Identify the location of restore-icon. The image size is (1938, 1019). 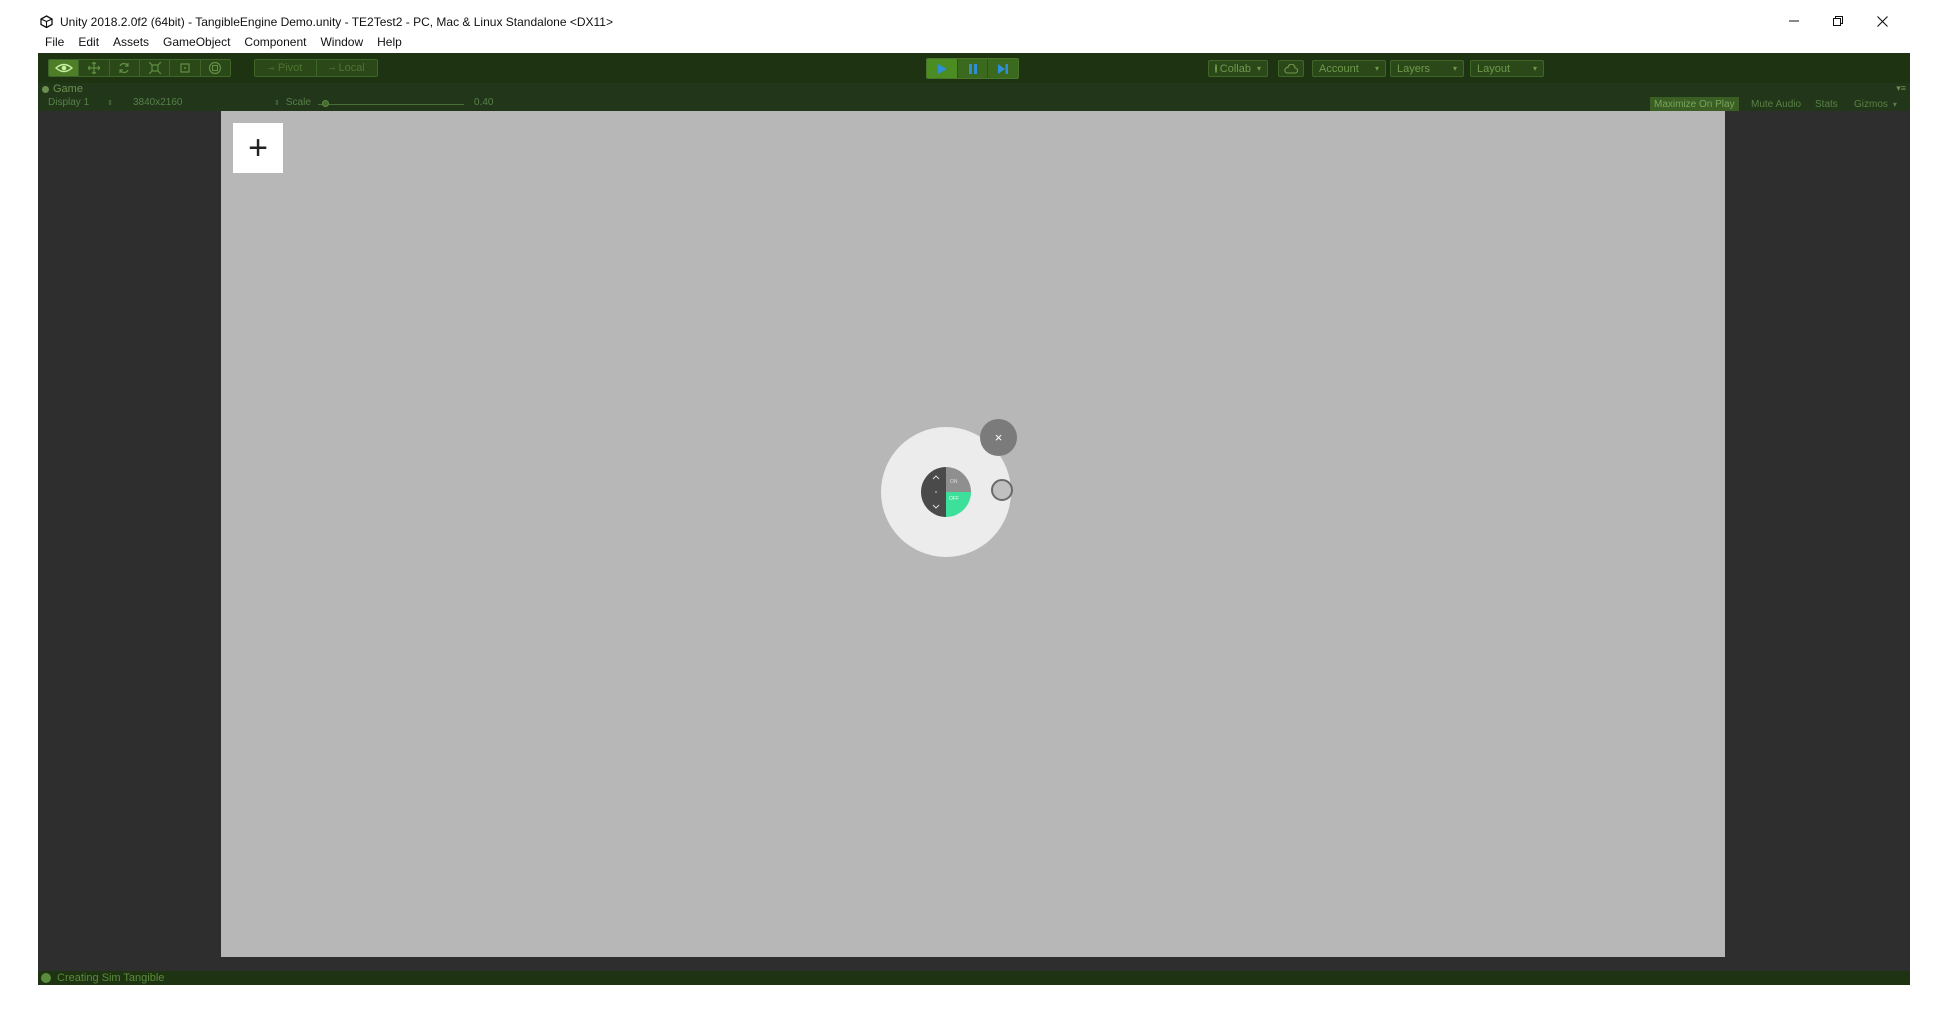
(1838, 21).